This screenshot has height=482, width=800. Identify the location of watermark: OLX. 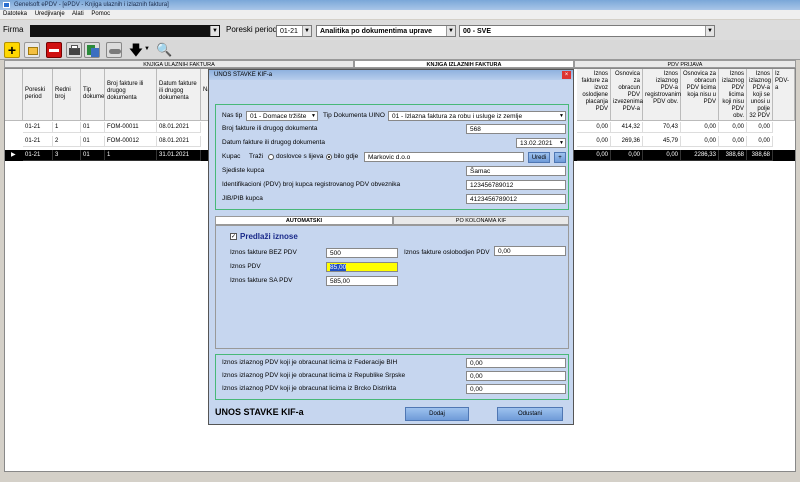
(31, 442).